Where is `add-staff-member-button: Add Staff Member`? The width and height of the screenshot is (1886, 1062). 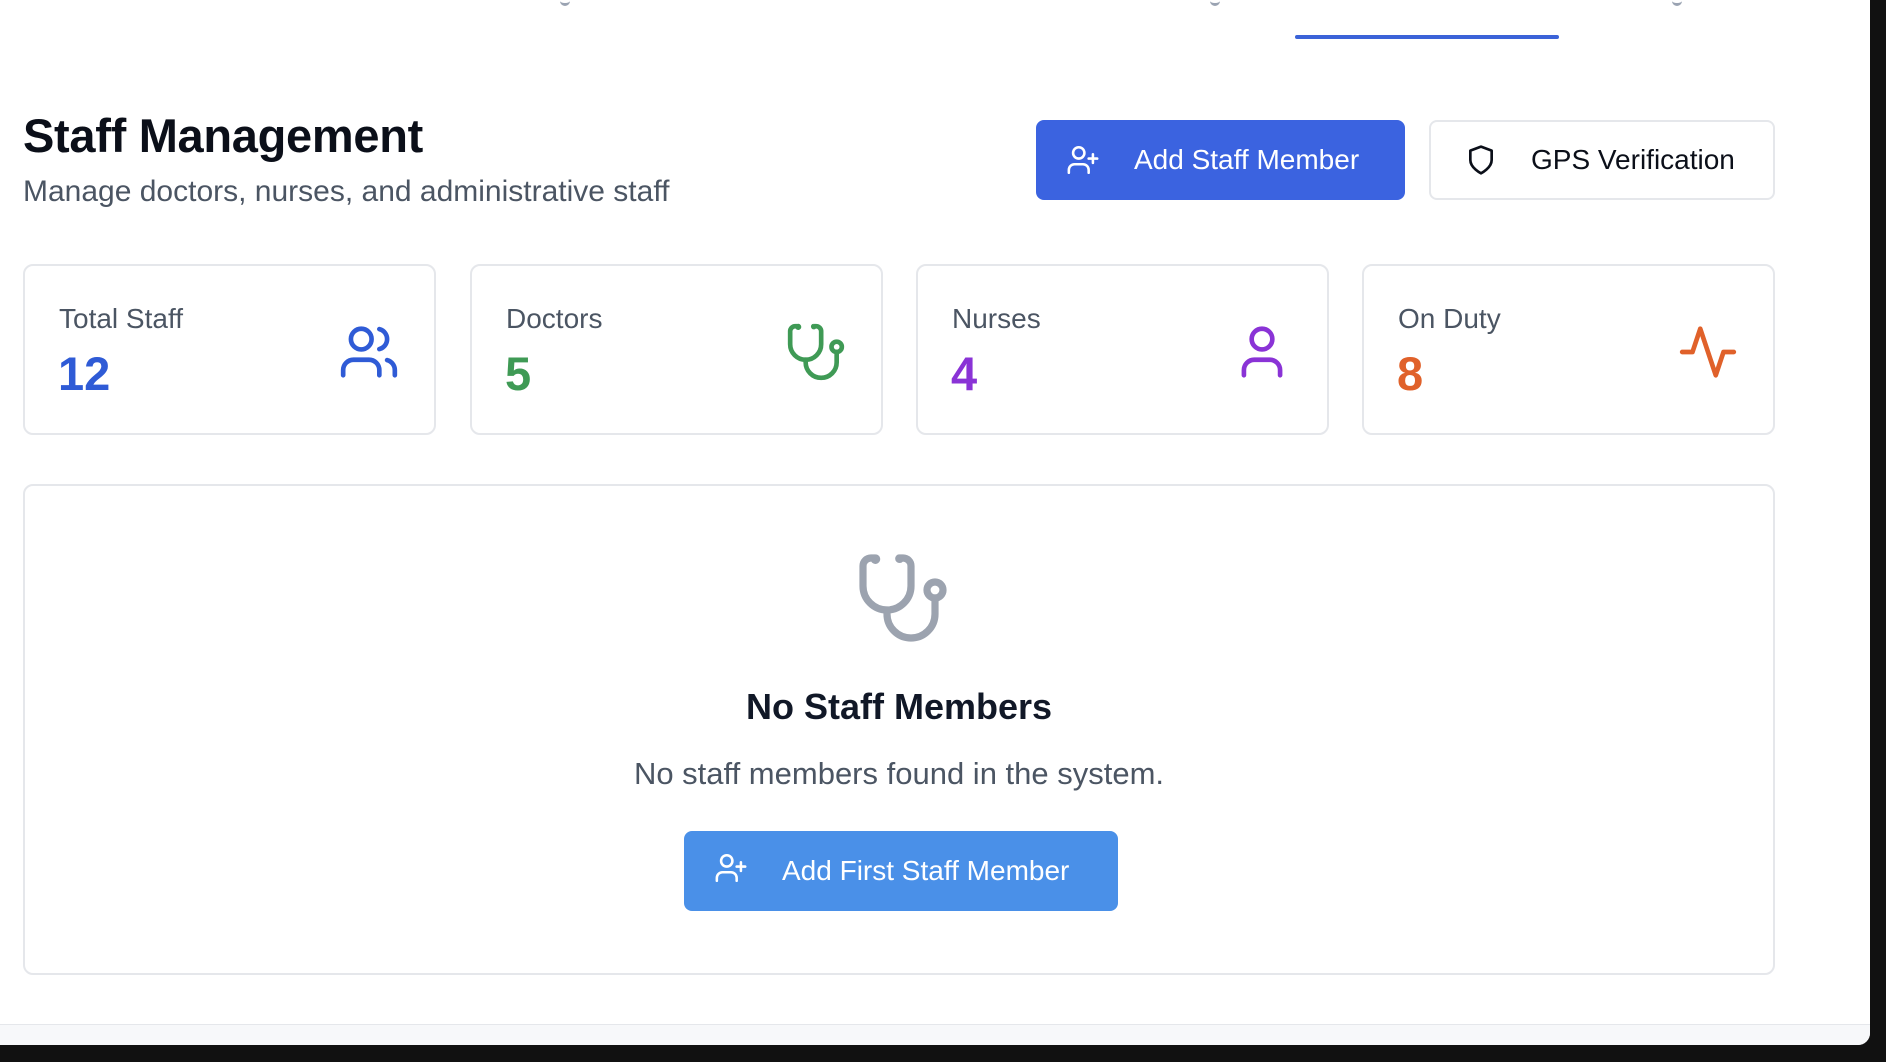
add-staff-member-button: Add Staff Member is located at coordinates (1220, 160).